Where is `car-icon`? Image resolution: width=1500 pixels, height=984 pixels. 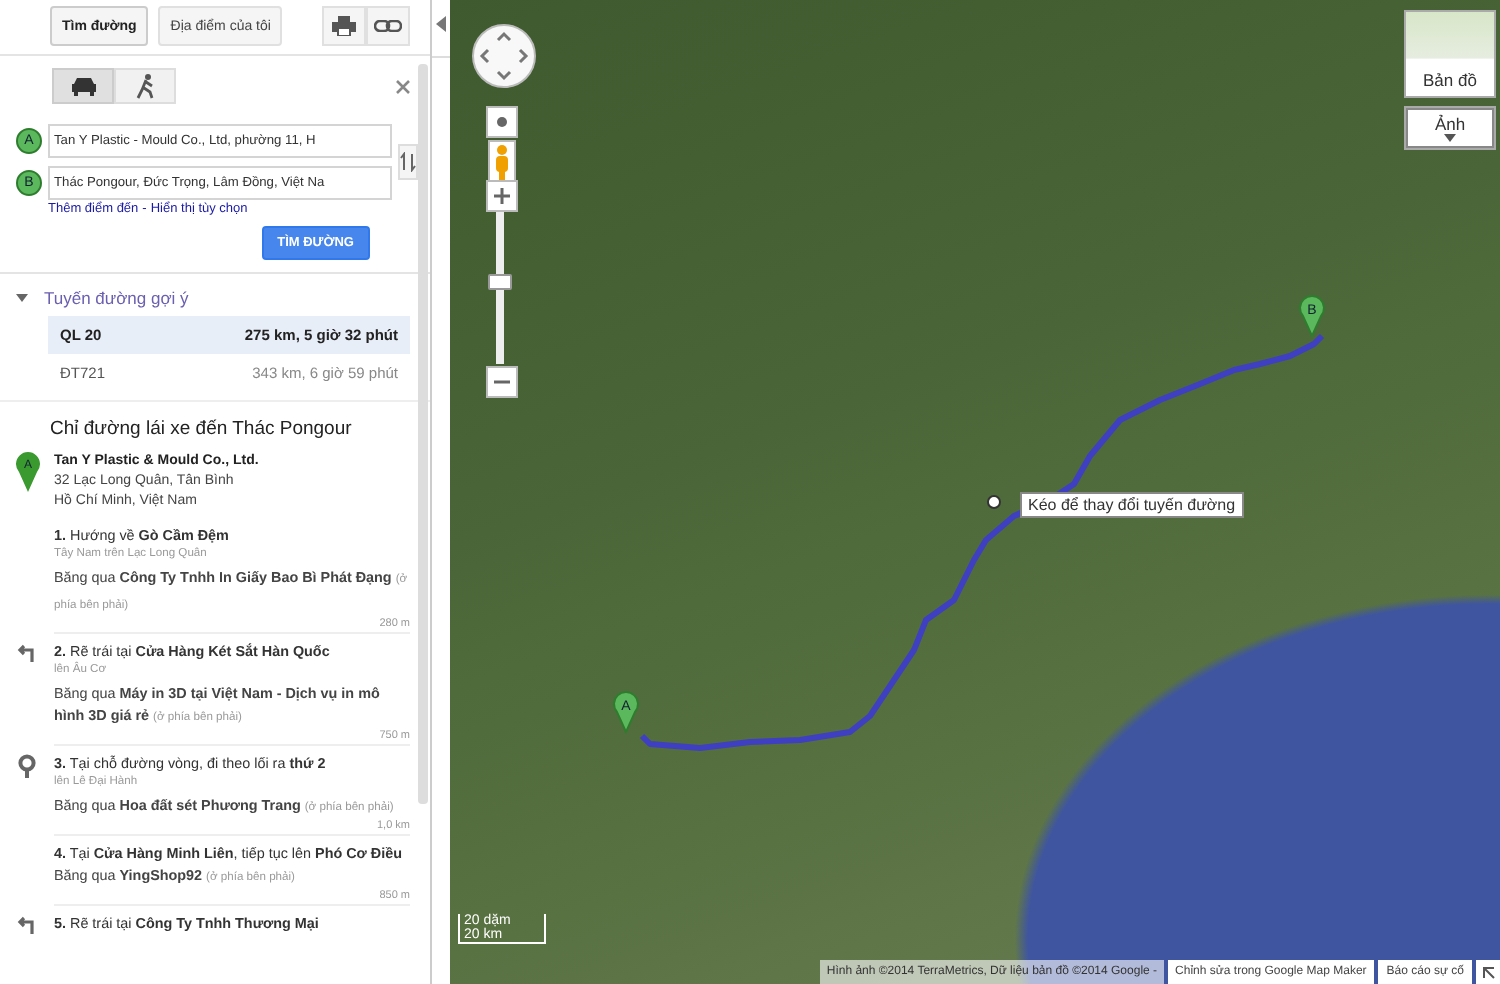 car-icon is located at coordinates (83, 86).